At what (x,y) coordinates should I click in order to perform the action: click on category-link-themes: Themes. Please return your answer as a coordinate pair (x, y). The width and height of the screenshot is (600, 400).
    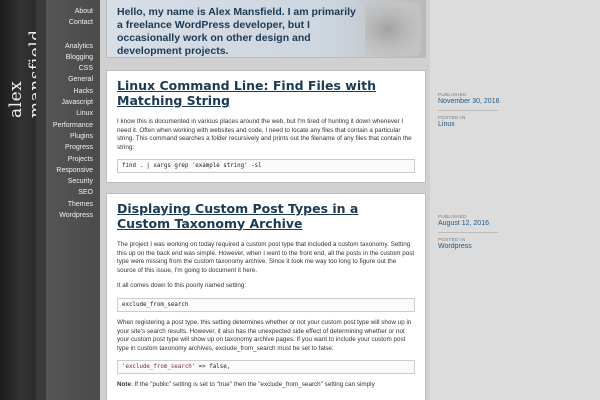
    Looking at the image, I should click on (69, 204).